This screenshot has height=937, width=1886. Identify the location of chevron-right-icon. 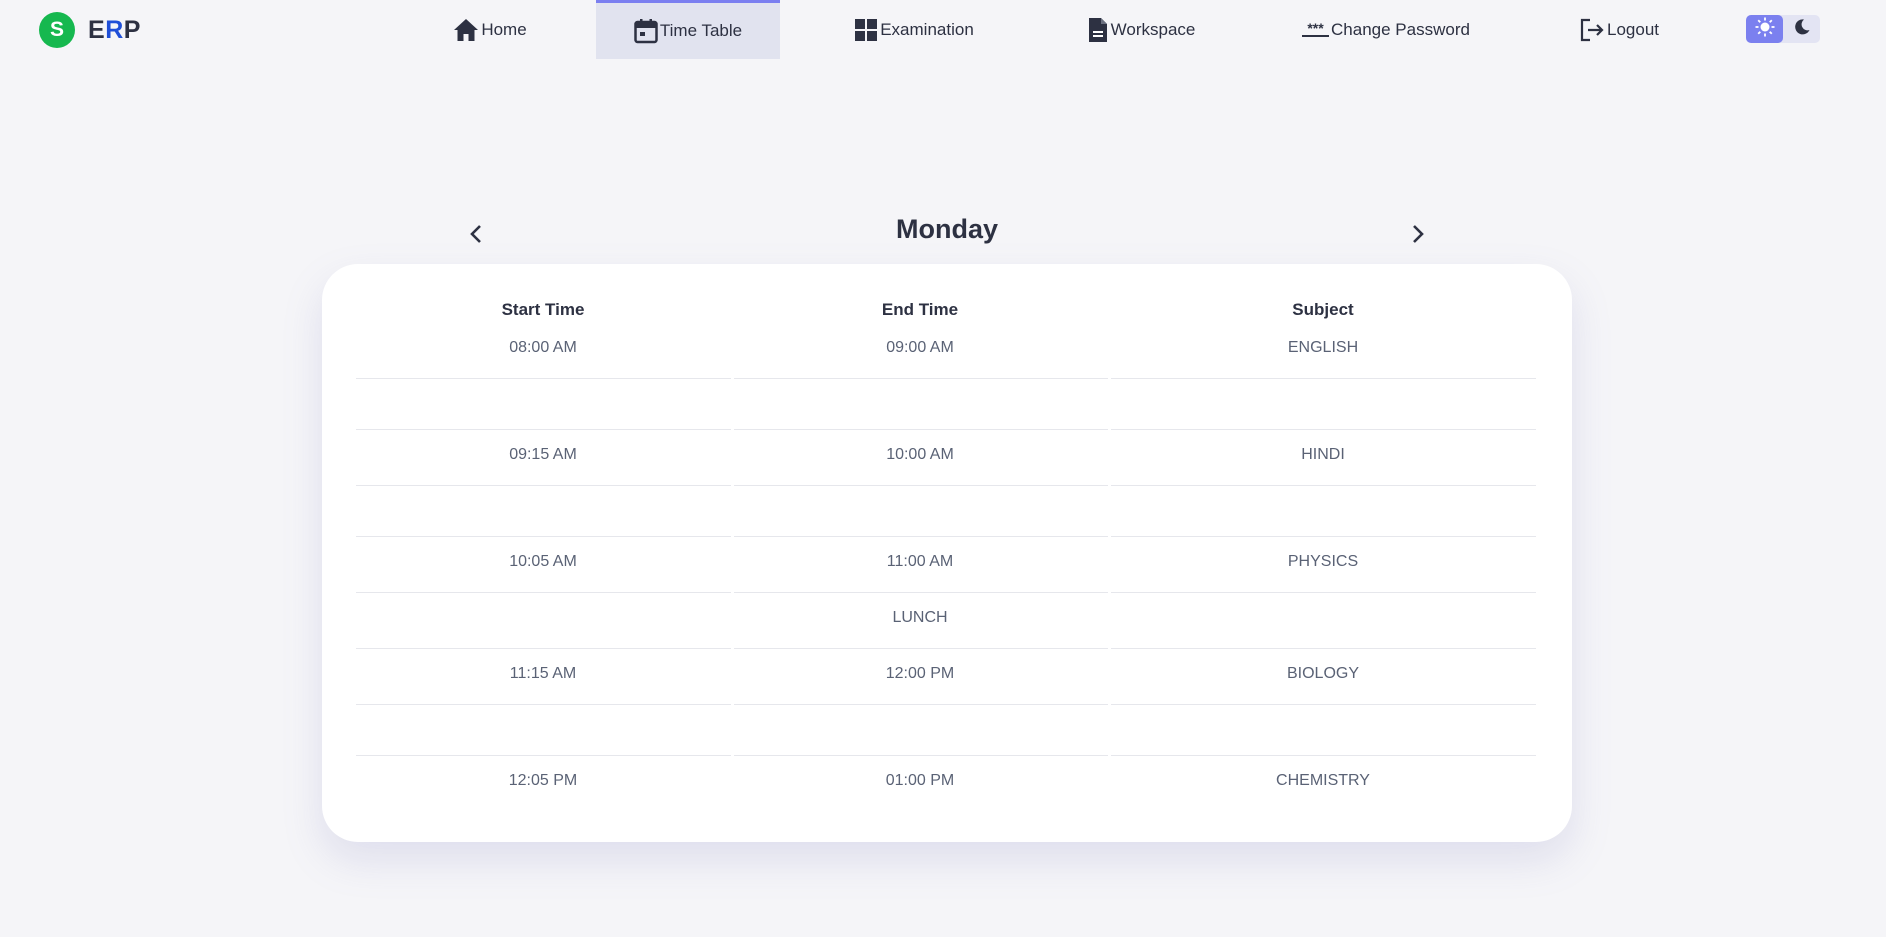
(1418, 236).